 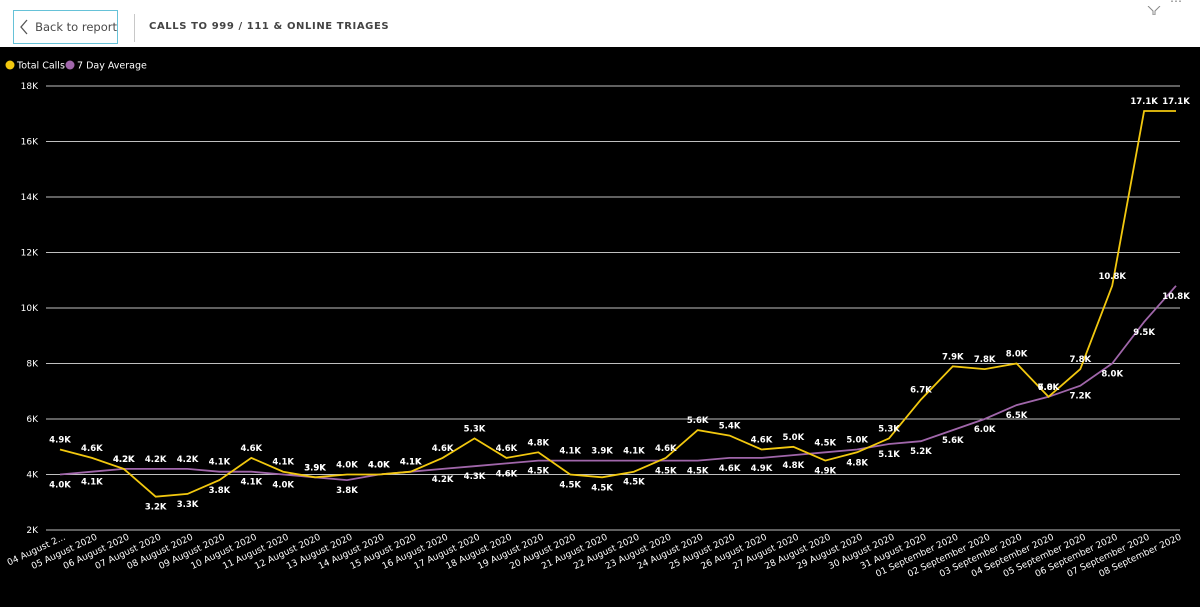 I want to click on y-tick-label: 2K, so click(x=32, y=531).